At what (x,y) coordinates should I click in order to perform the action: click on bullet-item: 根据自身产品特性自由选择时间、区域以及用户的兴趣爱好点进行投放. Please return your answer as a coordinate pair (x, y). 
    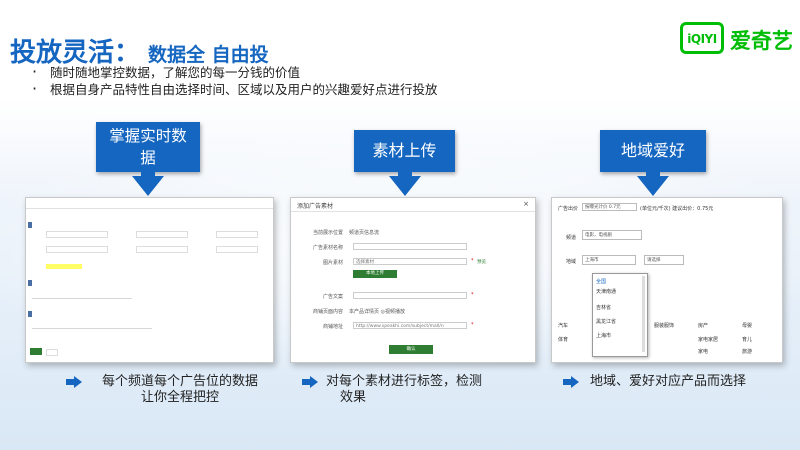
    Looking at the image, I should click on (235, 89).